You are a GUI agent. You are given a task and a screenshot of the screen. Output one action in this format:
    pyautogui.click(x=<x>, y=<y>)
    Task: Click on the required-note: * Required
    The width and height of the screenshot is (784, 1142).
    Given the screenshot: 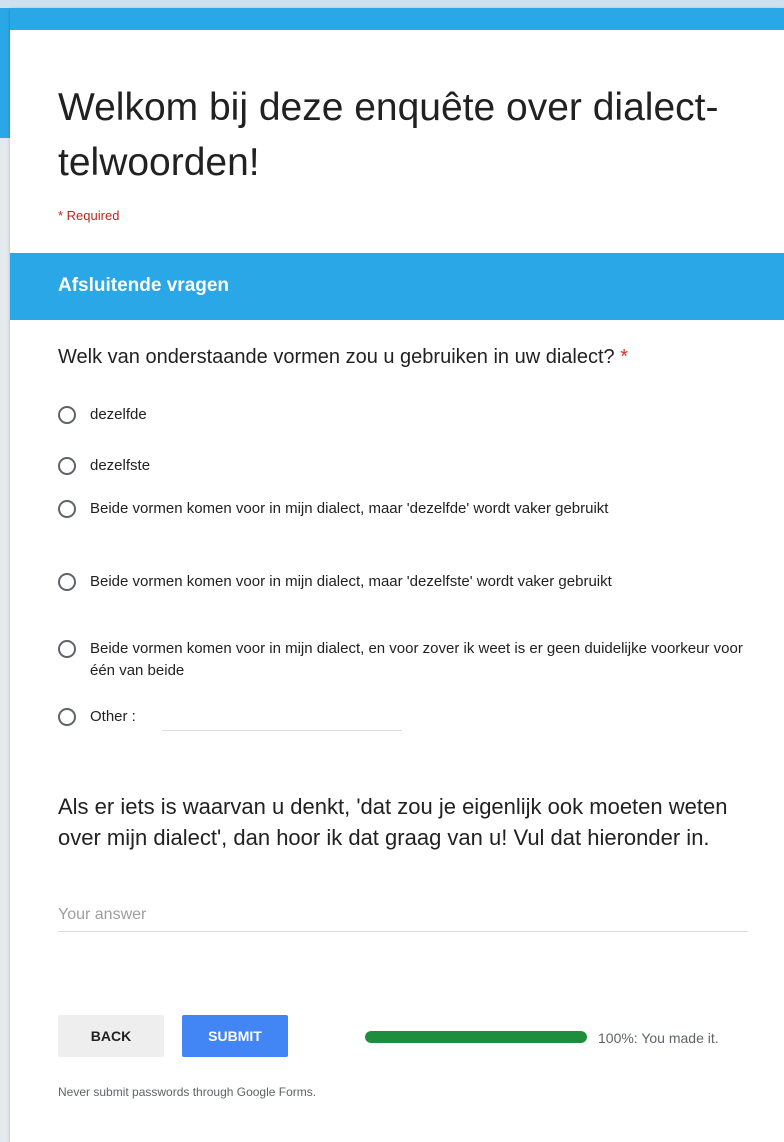 What is the action you would take?
    pyautogui.click(x=89, y=215)
    